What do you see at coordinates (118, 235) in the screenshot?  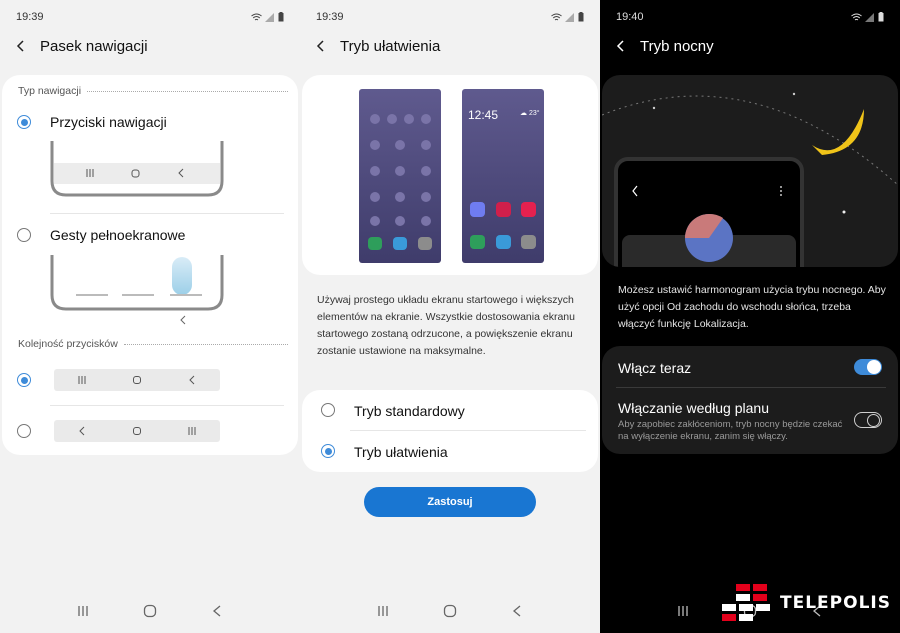 I see `option-gestures-label: Gesty pełnoekranowe` at bounding box center [118, 235].